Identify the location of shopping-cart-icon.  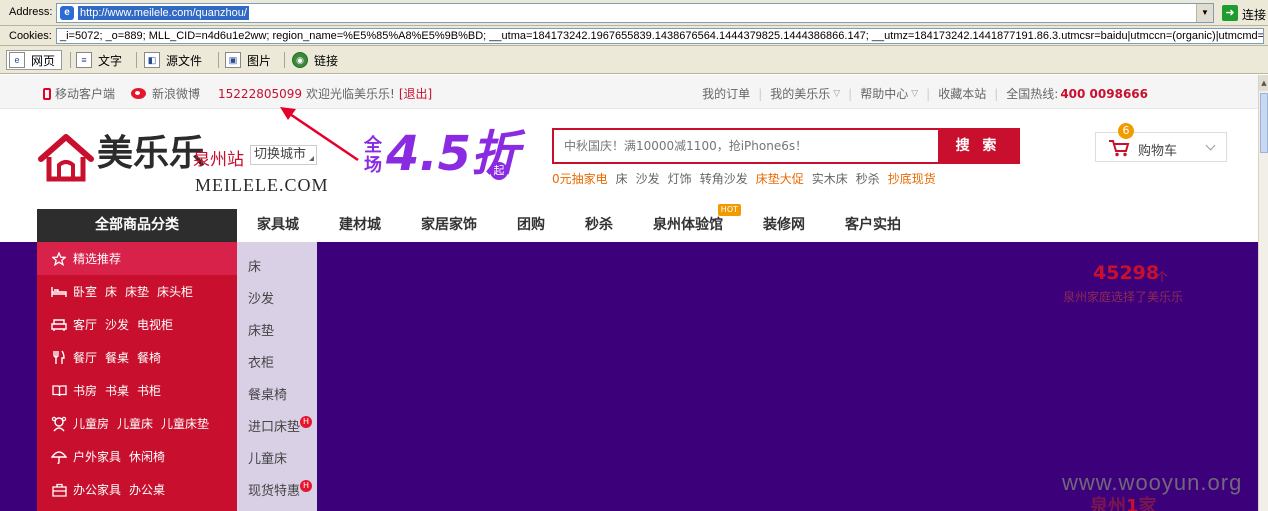
(1119, 148).